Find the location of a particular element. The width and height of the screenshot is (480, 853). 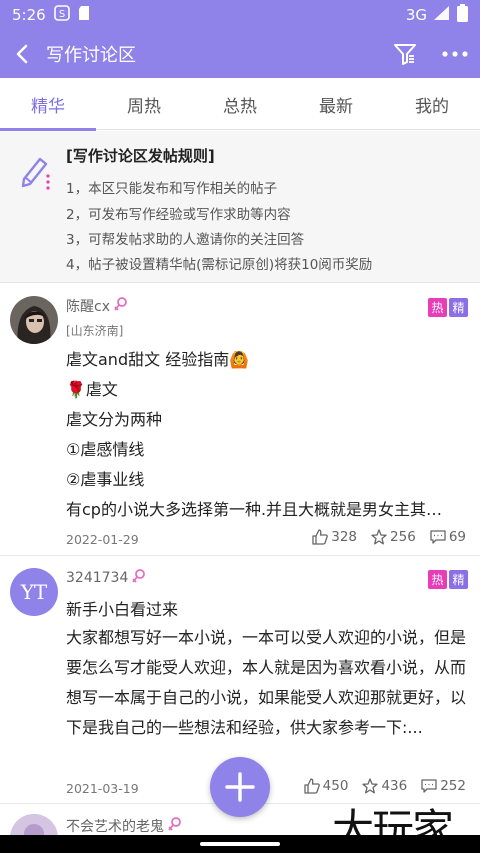

sync-app-icon: S is located at coordinates (61, 15).